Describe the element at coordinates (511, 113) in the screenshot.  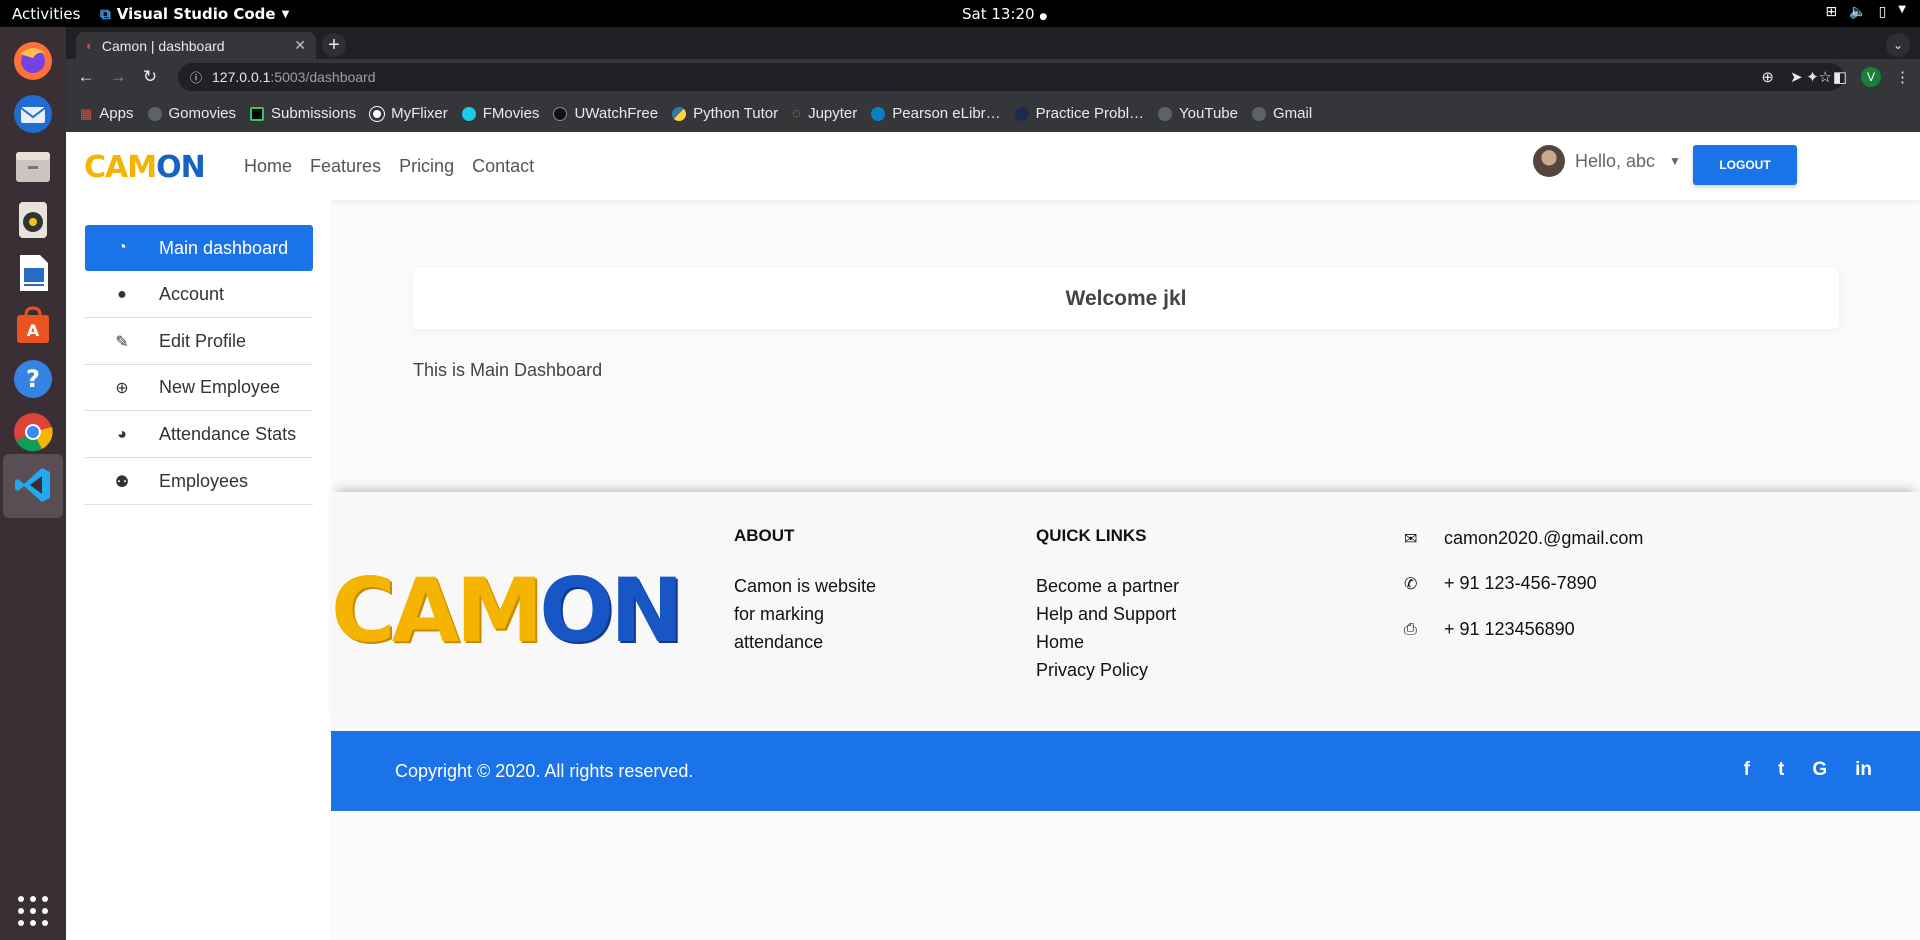
I see `bookmark-label: FMovies` at that location.